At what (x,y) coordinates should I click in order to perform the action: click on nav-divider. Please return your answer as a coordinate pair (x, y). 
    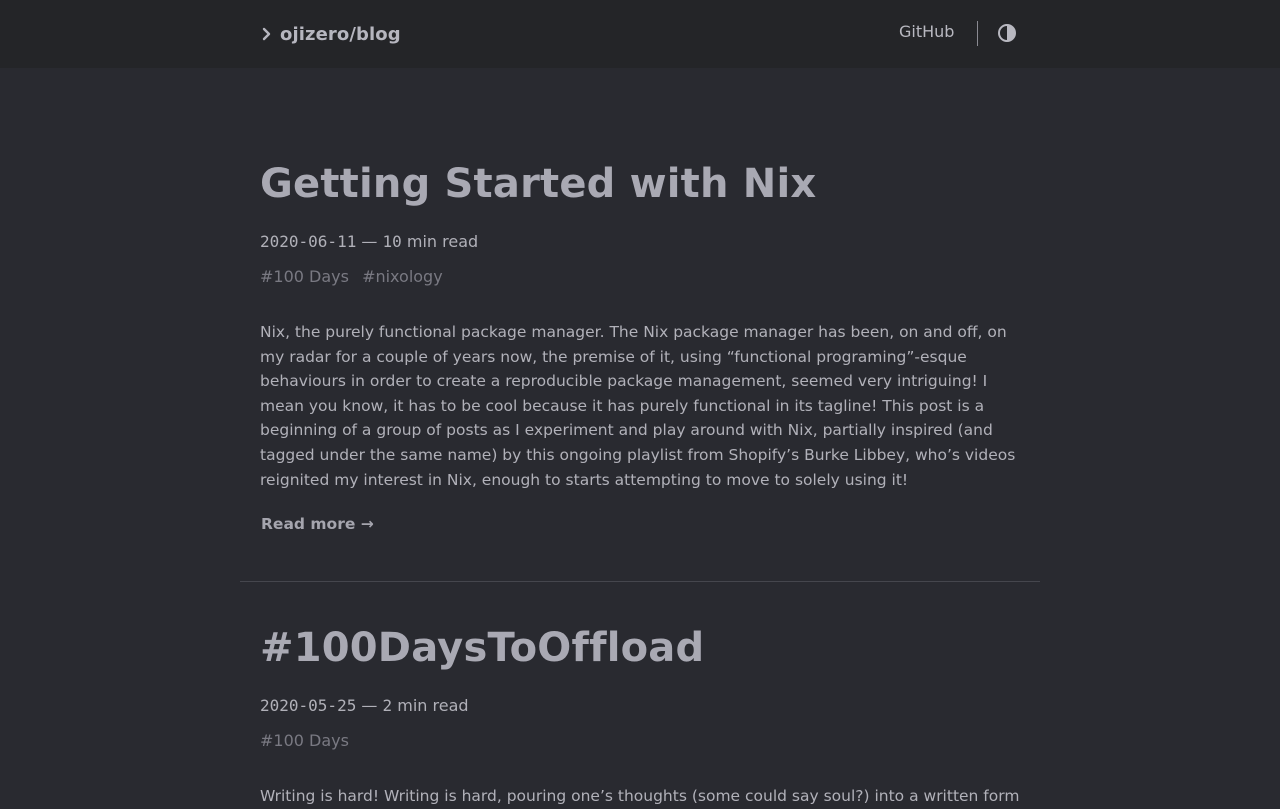
    Looking at the image, I should click on (977, 33).